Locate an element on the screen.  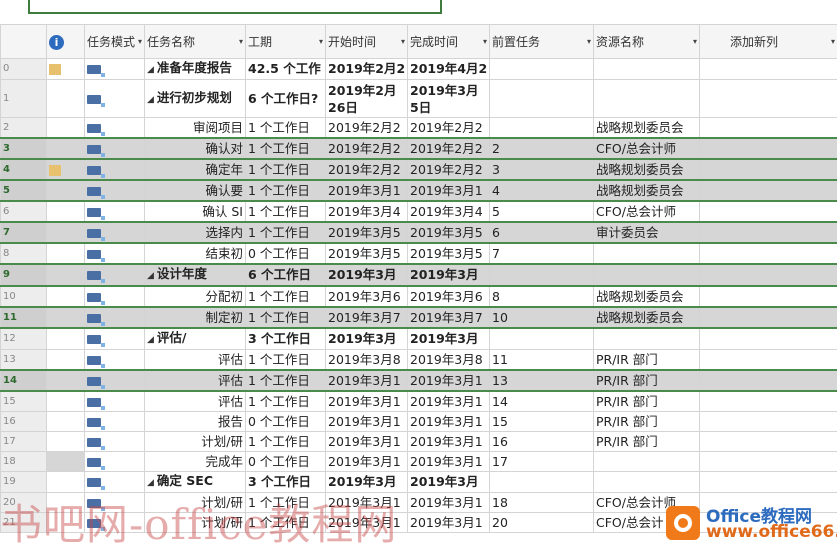
finish-cell: 2019年2月2 is located at coordinates (448, 148).